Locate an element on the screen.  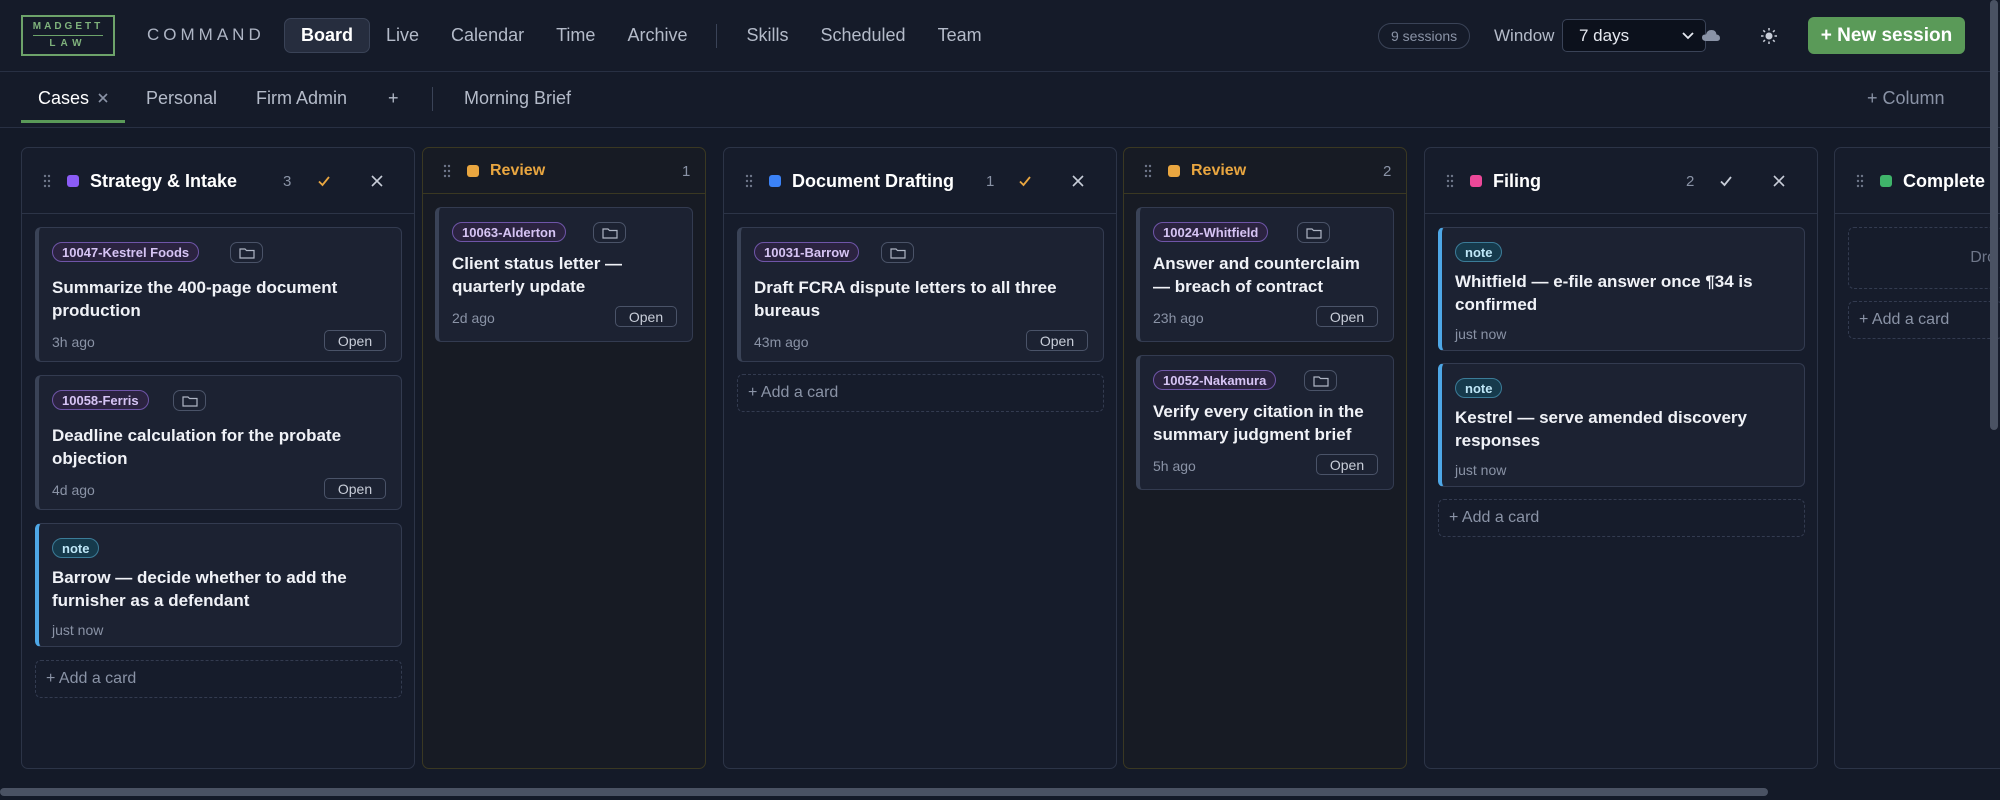
logo-rule is located at coordinates (68, 35).